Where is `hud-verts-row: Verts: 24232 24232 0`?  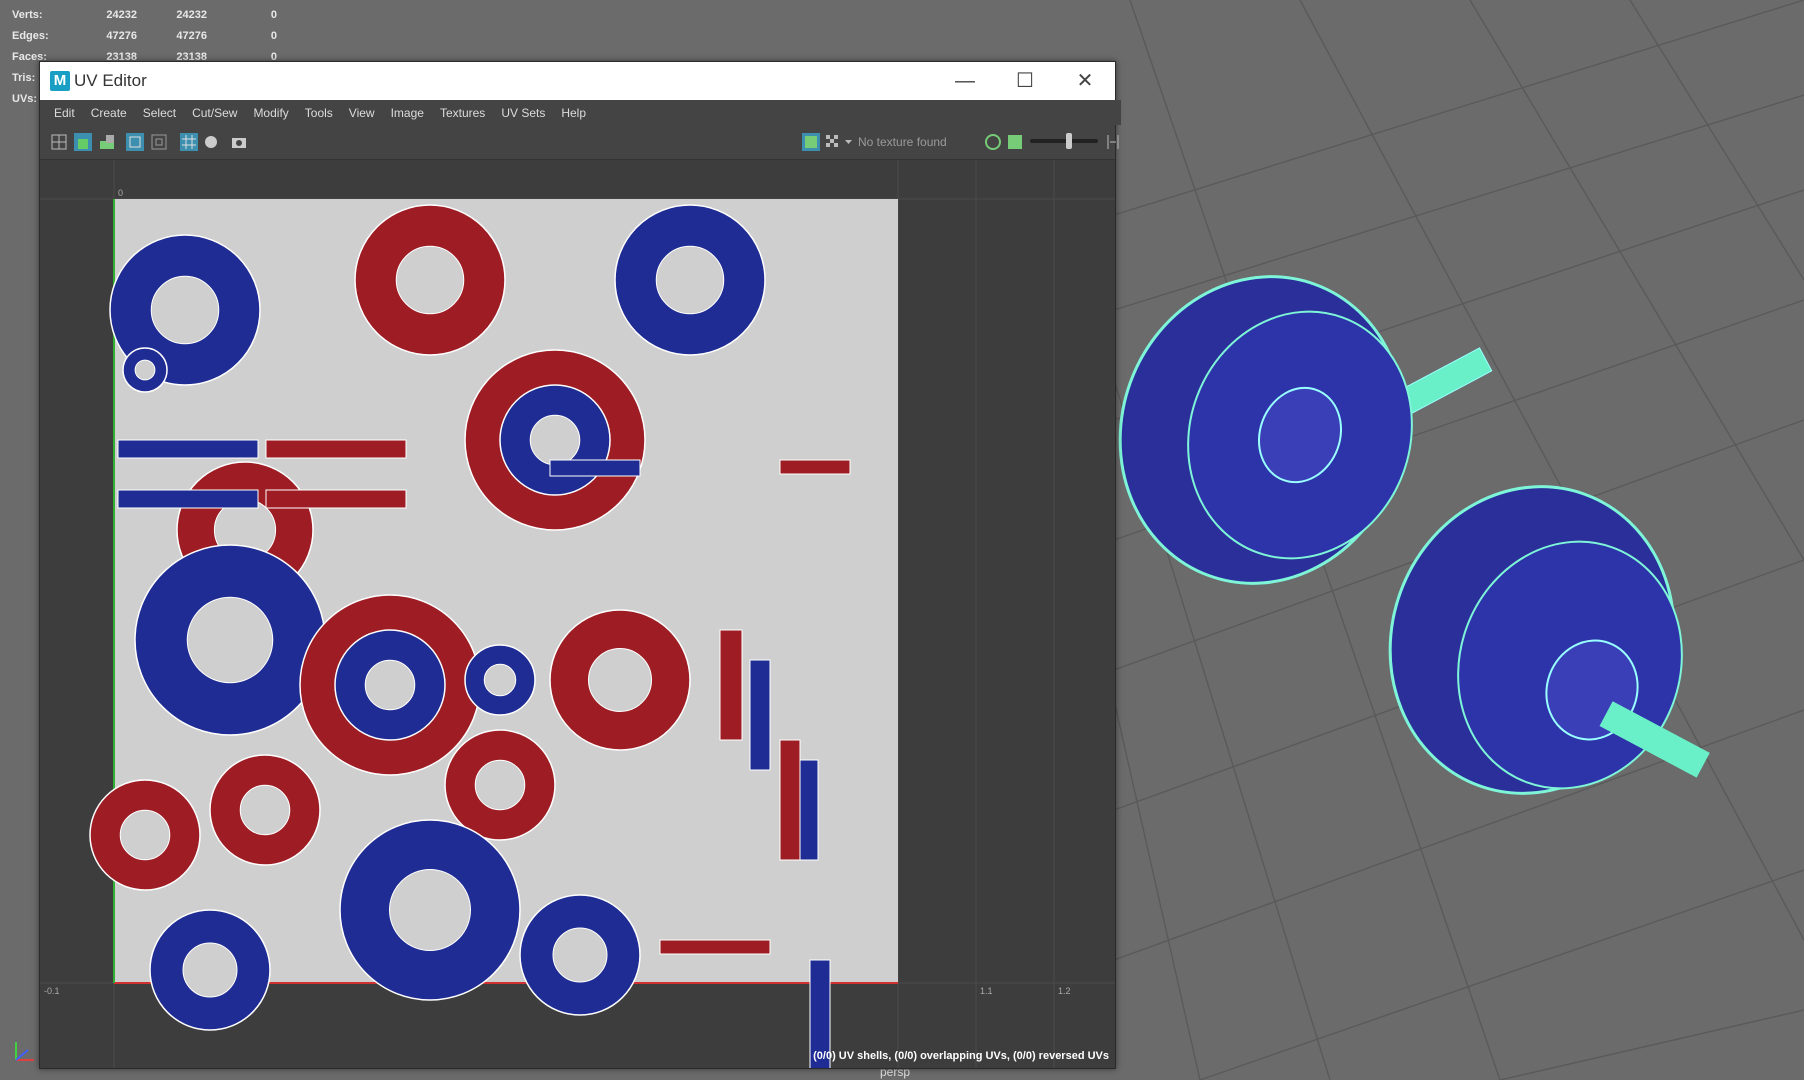
hud-verts-row: Verts: 24232 24232 0 is located at coordinates (144, 14).